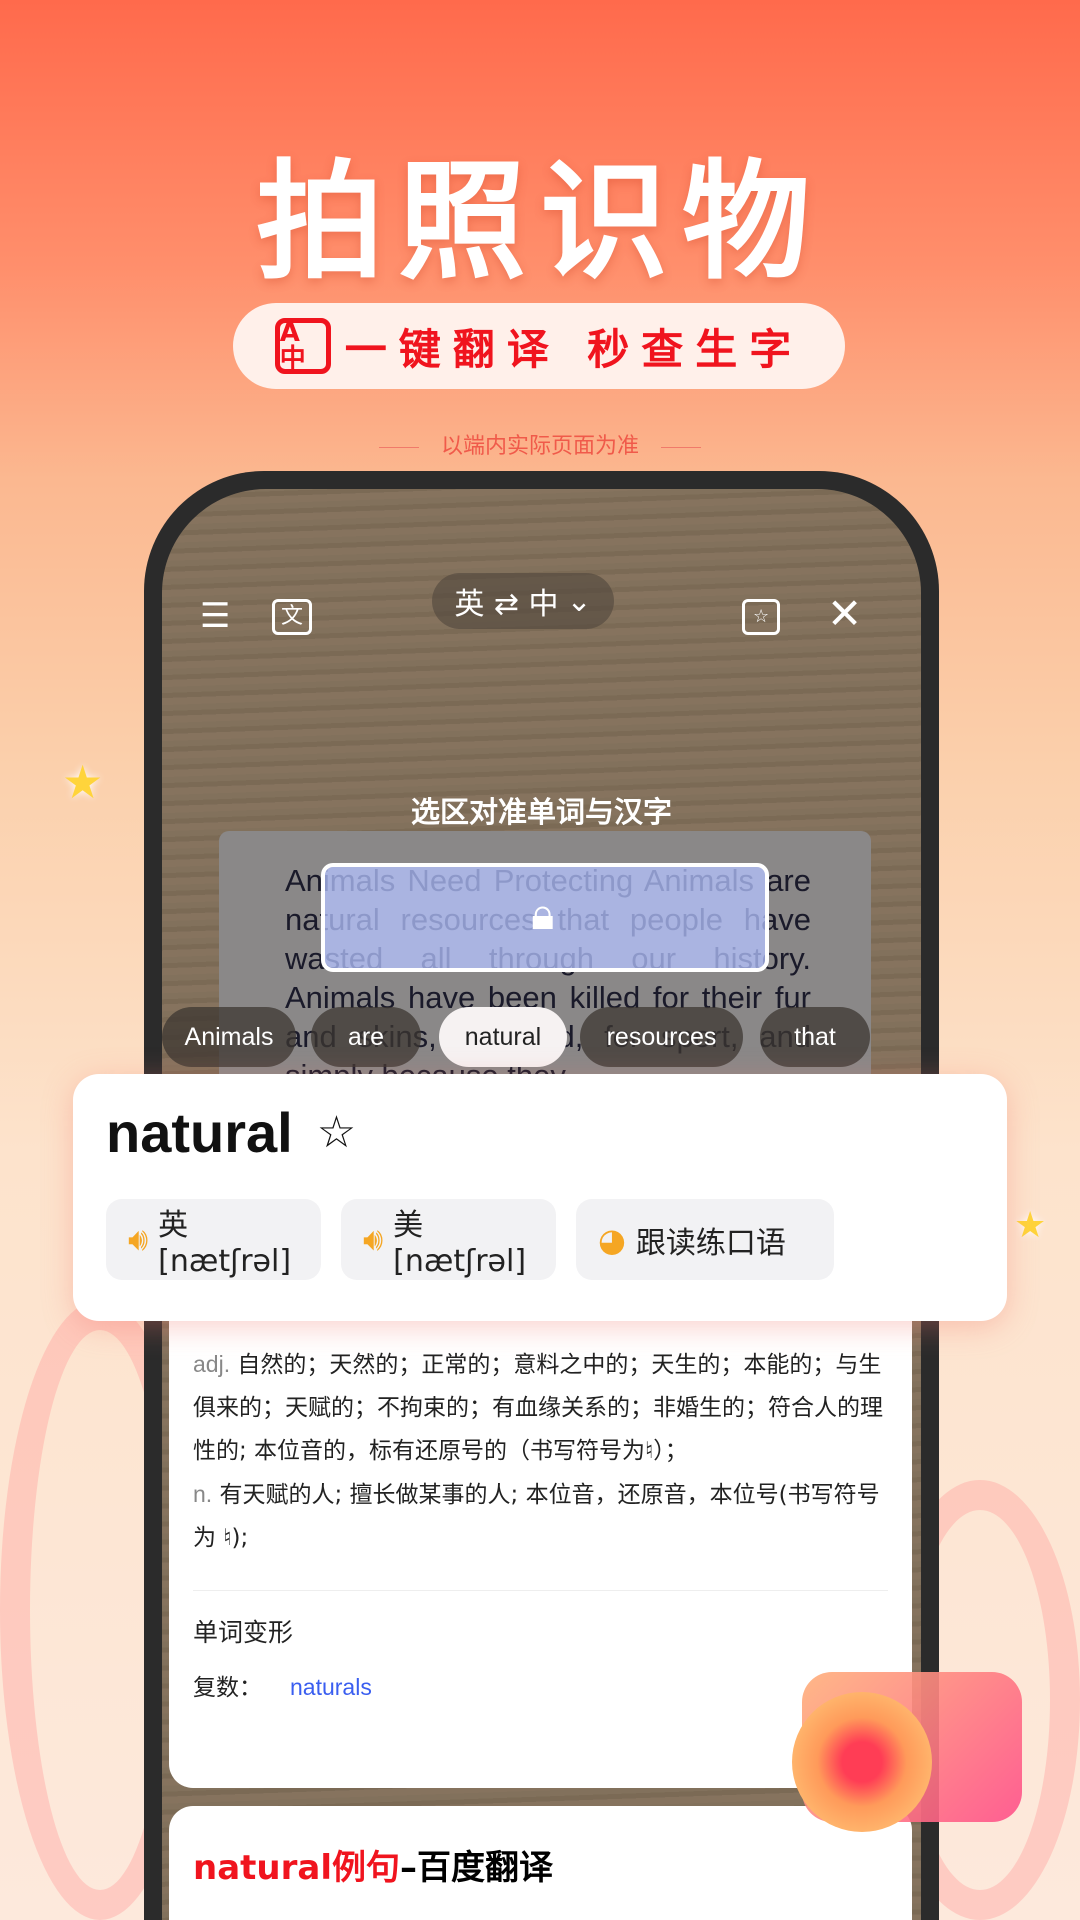  I want to click on us-pronunciation-button: 🔊︎ 美[nætʃrəl], so click(448, 1239).